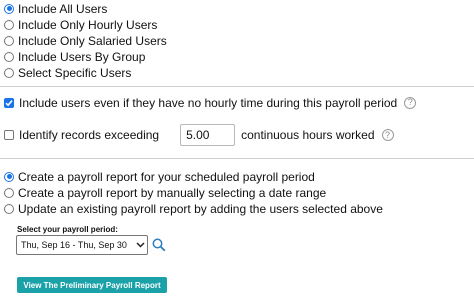  What do you see at coordinates (88, 24) in the screenshot?
I see `option-label: Include Only Hourly Users` at bounding box center [88, 24].